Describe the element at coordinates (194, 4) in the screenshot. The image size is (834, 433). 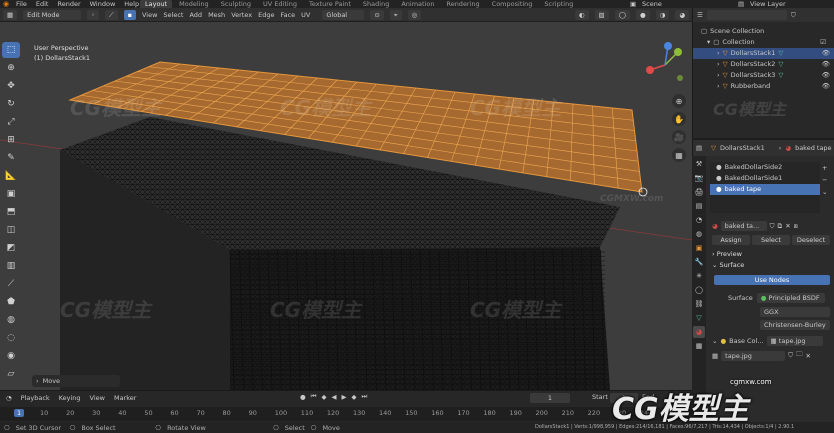
I see `tab-modeling: Modeling` at that location.